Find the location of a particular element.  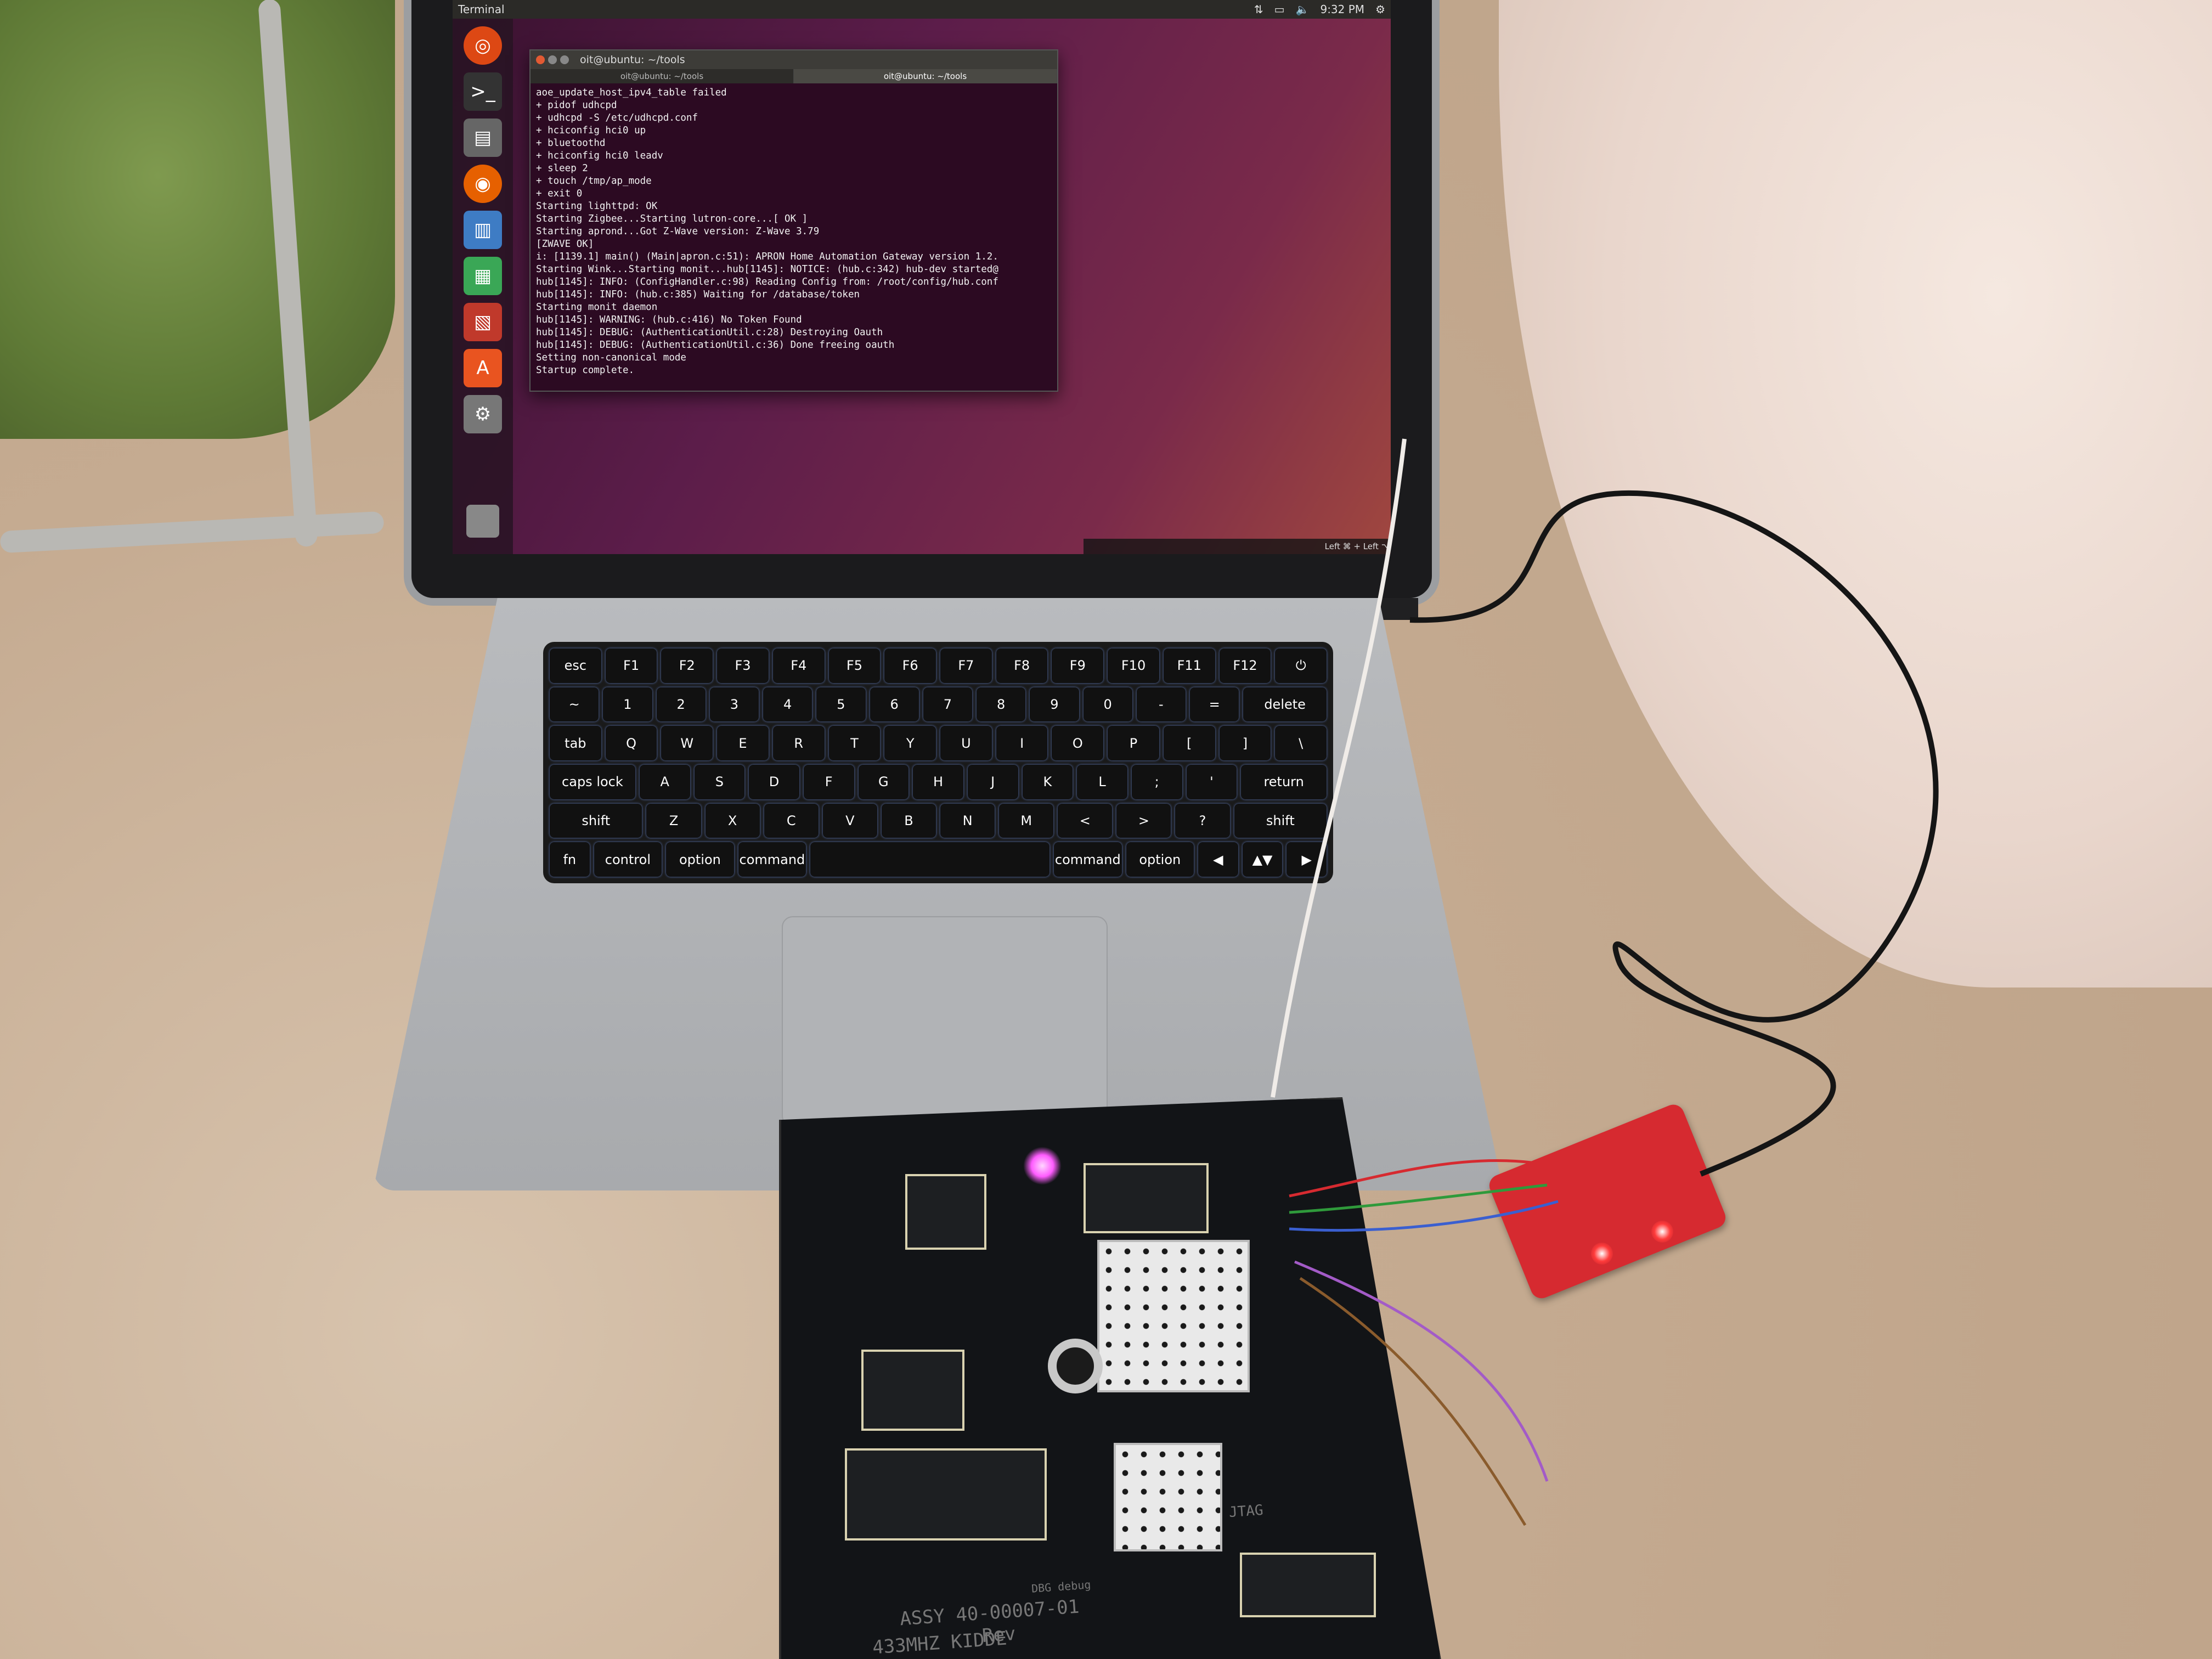

white-cable is located at coordinates (1339, 768).